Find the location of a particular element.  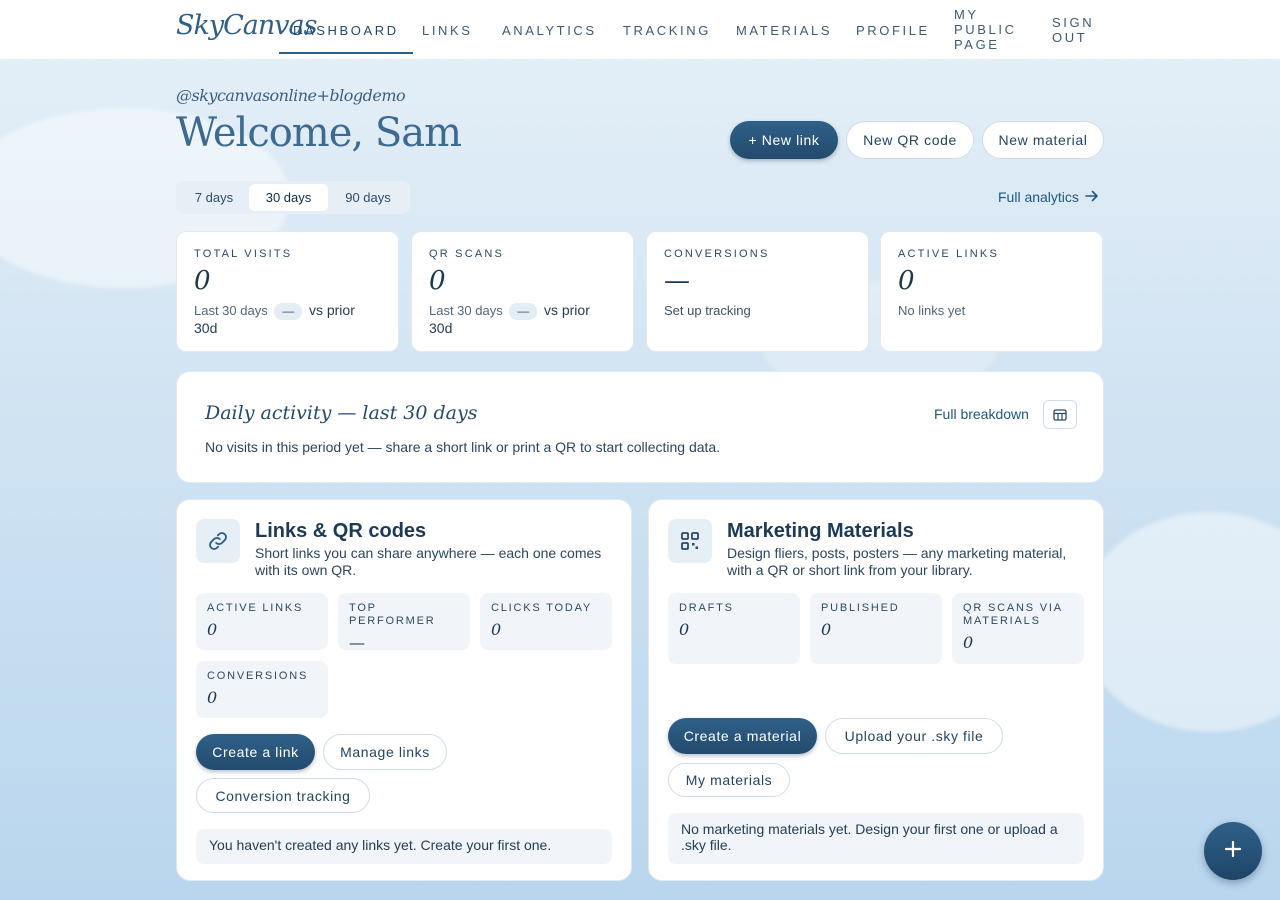

tile-label: QR SCANS VIA MATERIALS is located at coordinates (1013, 614).